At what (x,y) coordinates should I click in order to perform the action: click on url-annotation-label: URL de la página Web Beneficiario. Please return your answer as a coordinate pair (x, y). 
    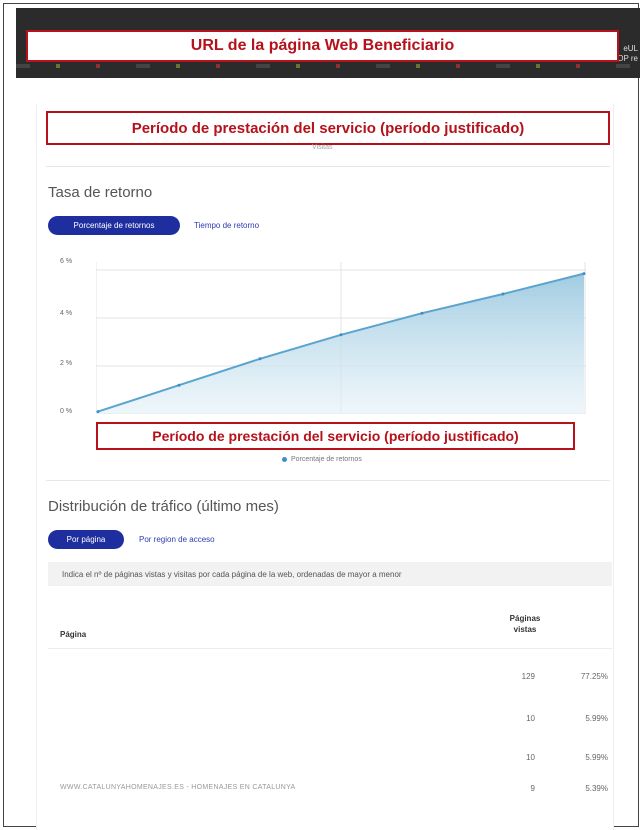
    Looking at the image, I should click on (322, 45).